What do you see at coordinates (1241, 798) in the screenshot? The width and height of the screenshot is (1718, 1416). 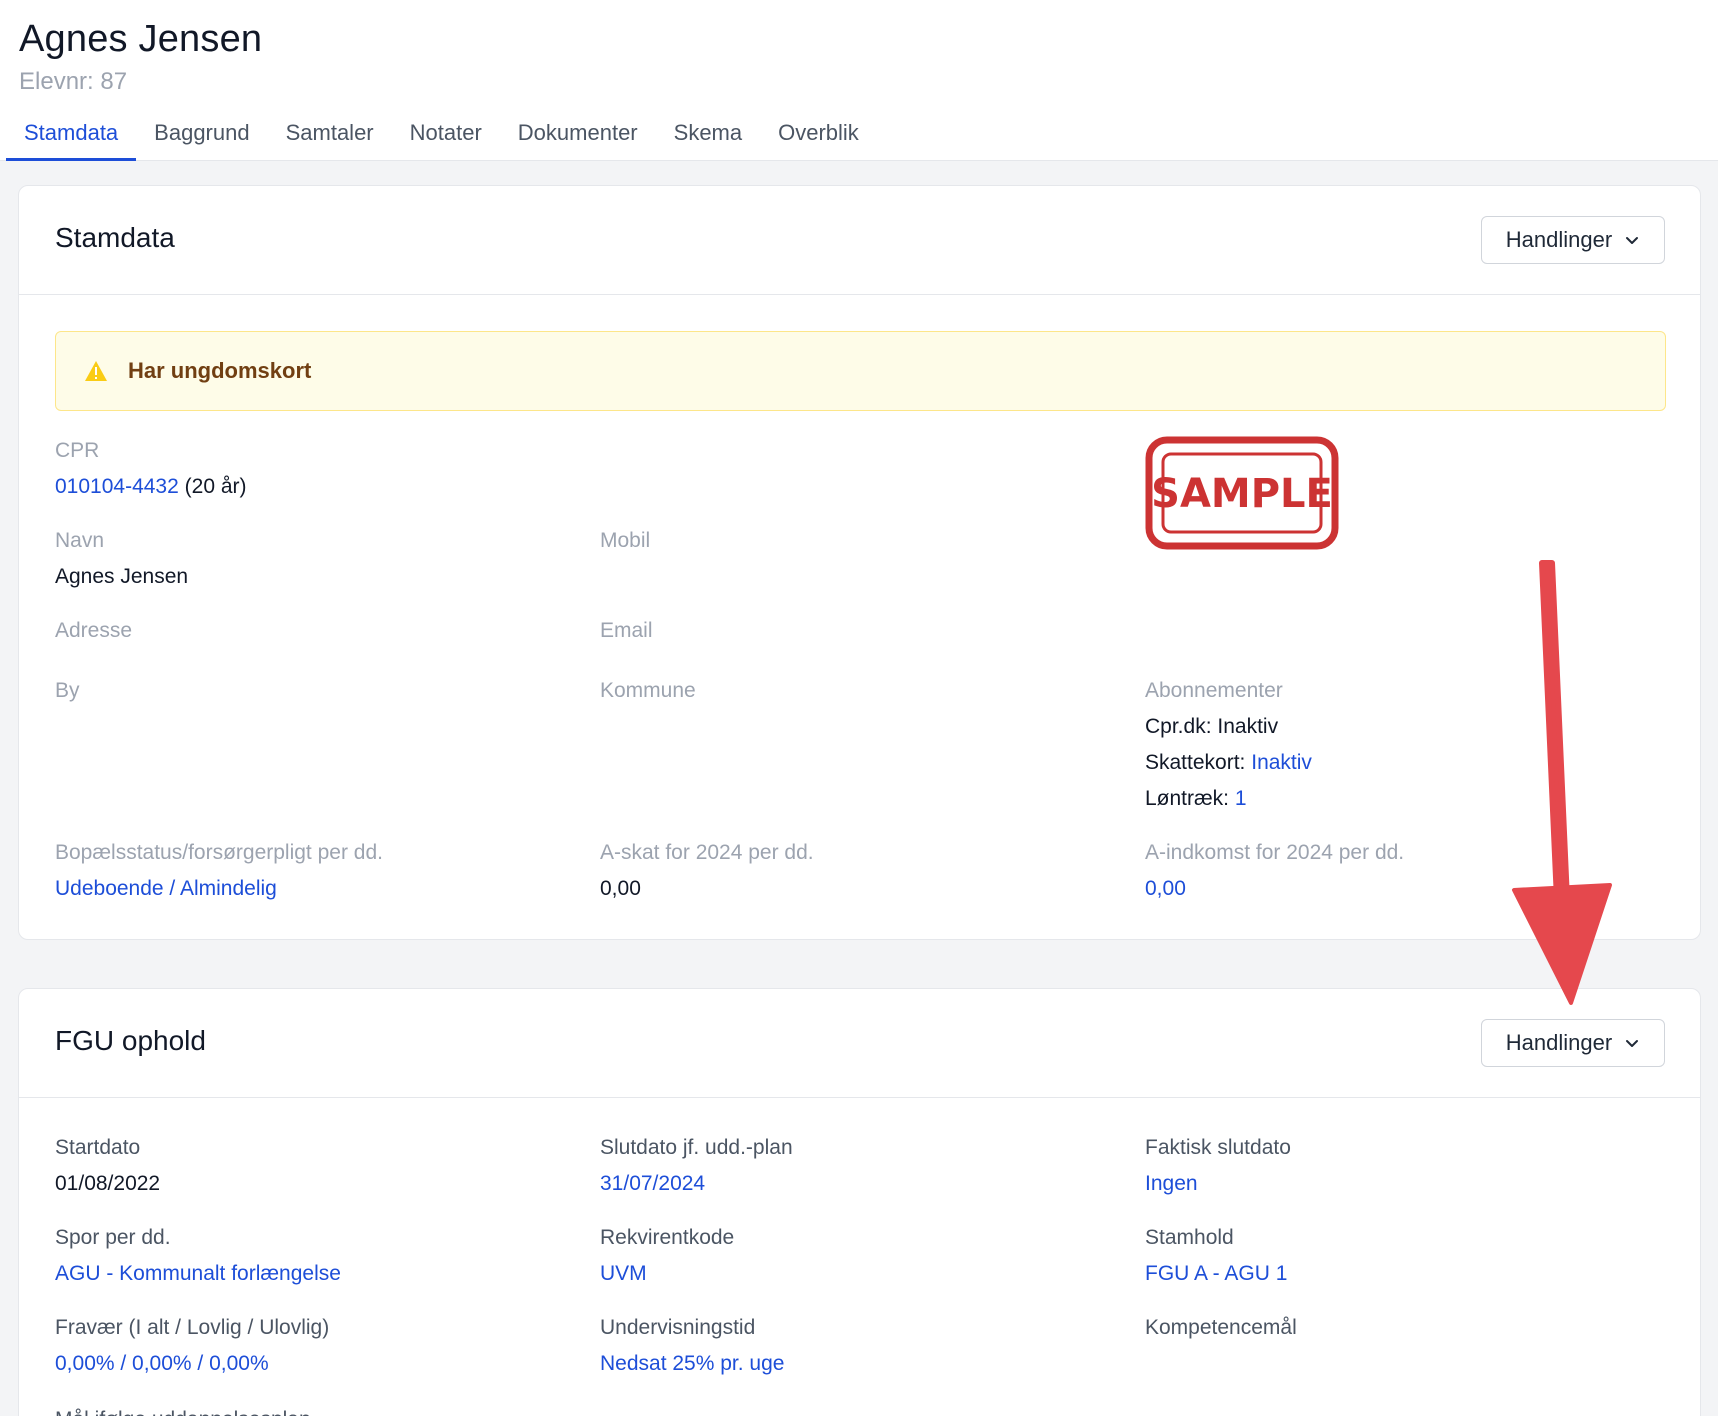 I see `lontraek-link: 1` at bounding box center [1241, 798].